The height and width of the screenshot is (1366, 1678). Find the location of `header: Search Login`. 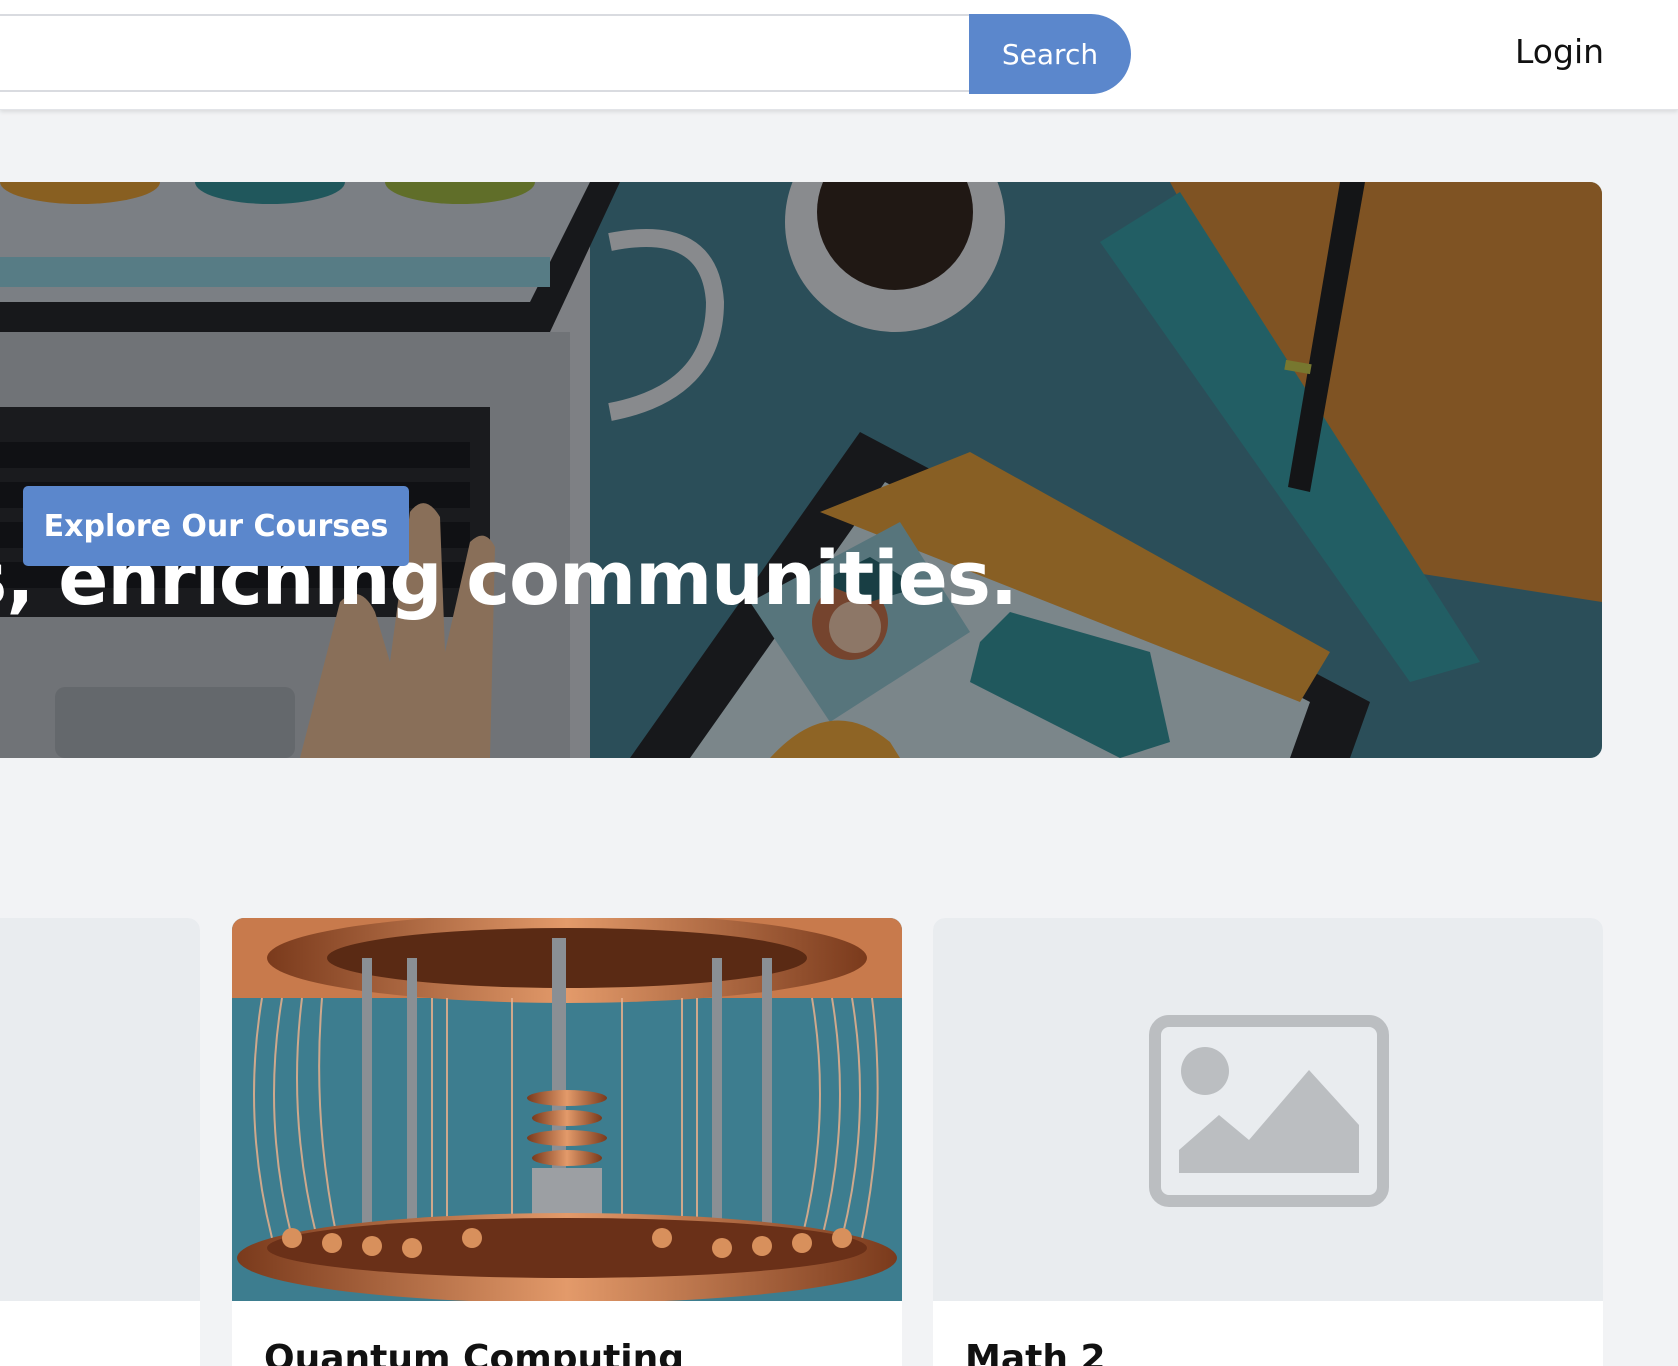

header: Search Login is located at coordinates (839, 55).